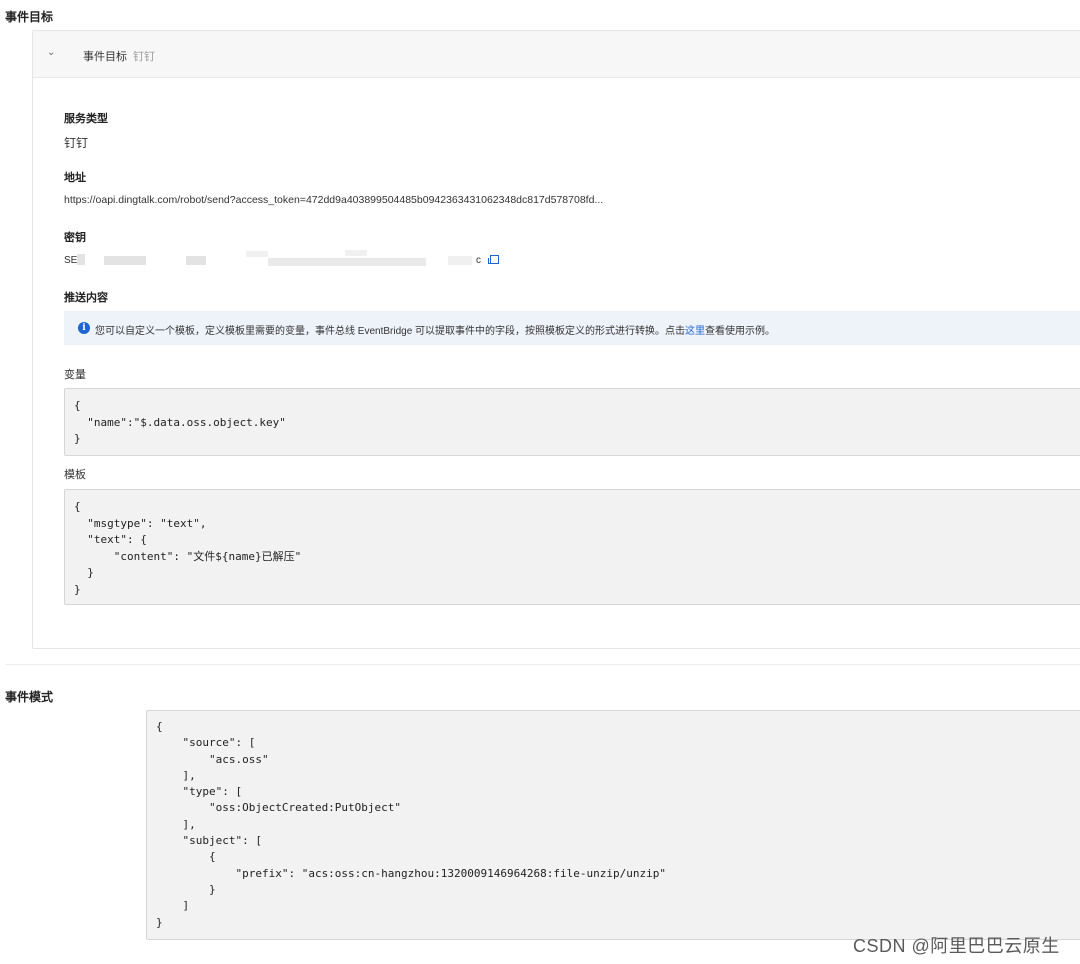 The image size is (1080, 964). I want to click on variables-label: 变量, so click(75, 375).